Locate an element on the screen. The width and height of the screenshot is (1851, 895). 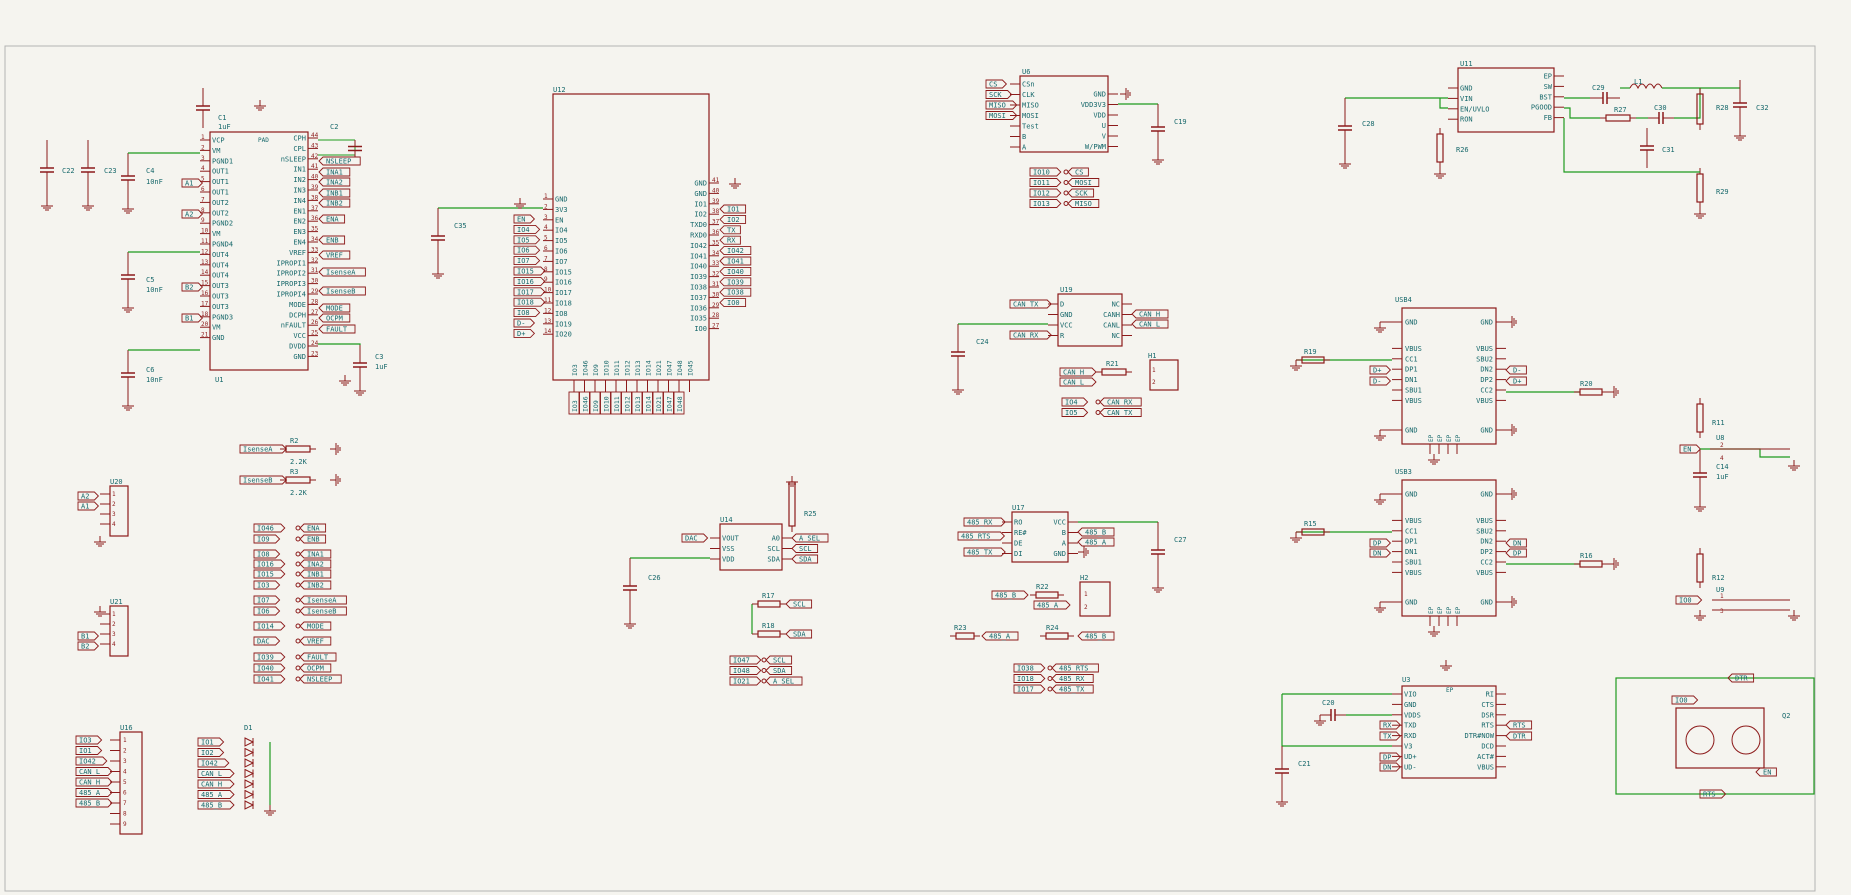
label-text: IPROPI4 is located at coordinates (291, 295).